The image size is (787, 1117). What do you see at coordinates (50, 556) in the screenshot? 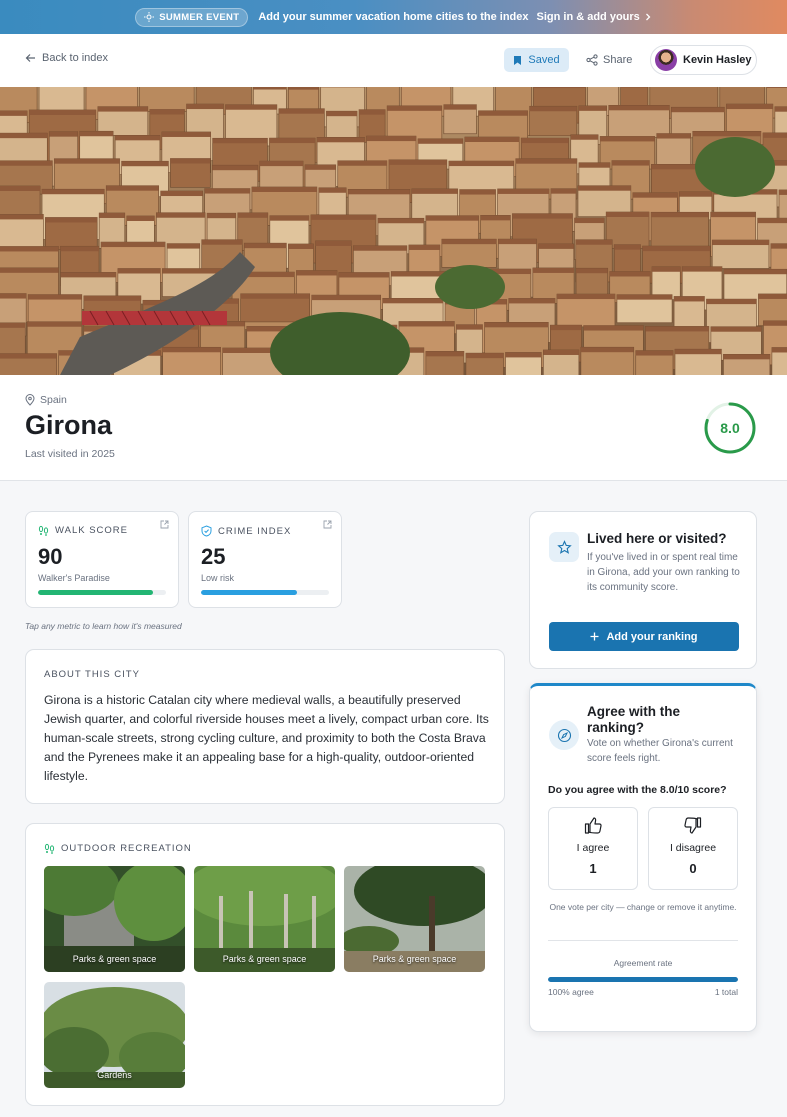
I see `walk-score-value: 90` at bounding box center [50, 556].